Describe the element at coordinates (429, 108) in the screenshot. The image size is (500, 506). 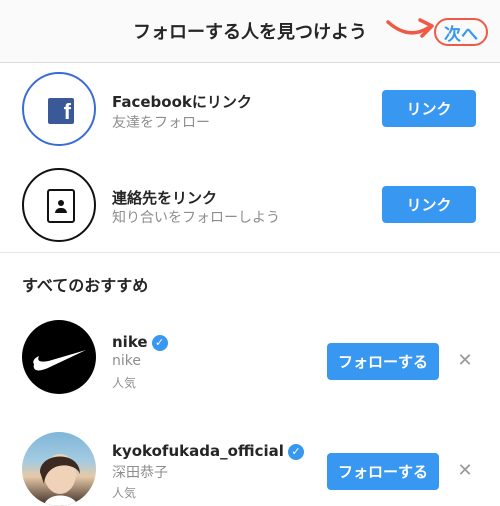
I see `facebook-link-button: リンク` at that location.